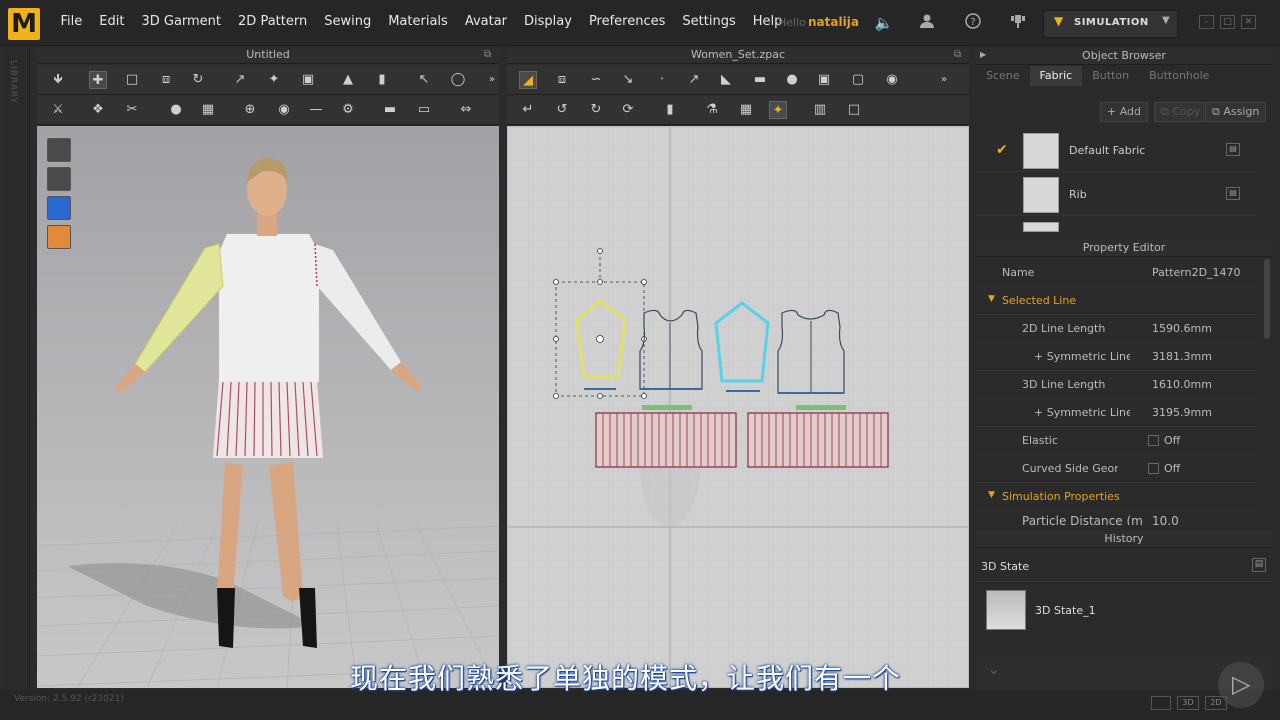 The height and width of the screenshot is (720, 1280). What do you see at coordinates (250, 110) in the screenshot?
I see `button-icon: ⊕` at bounding box center [250, 110].